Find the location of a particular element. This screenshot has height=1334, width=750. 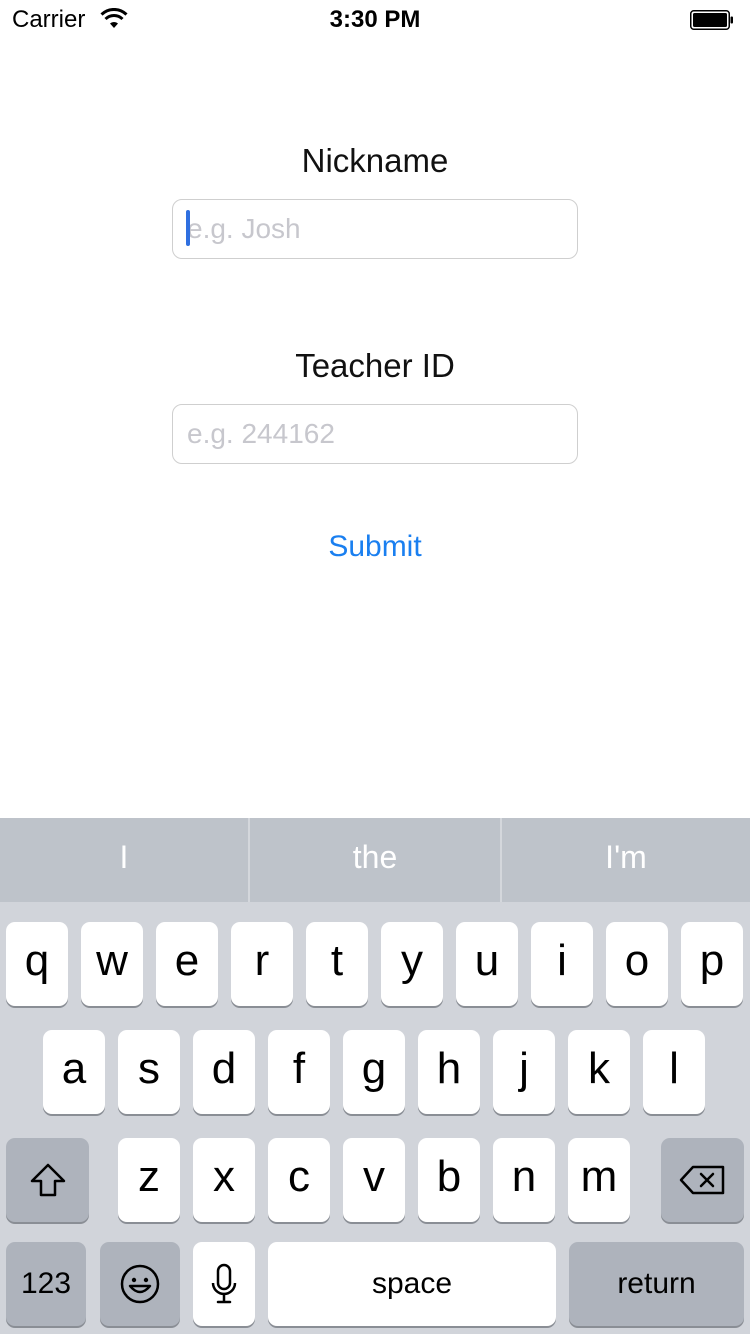

key-o: o is located at coordinates (637, 964).